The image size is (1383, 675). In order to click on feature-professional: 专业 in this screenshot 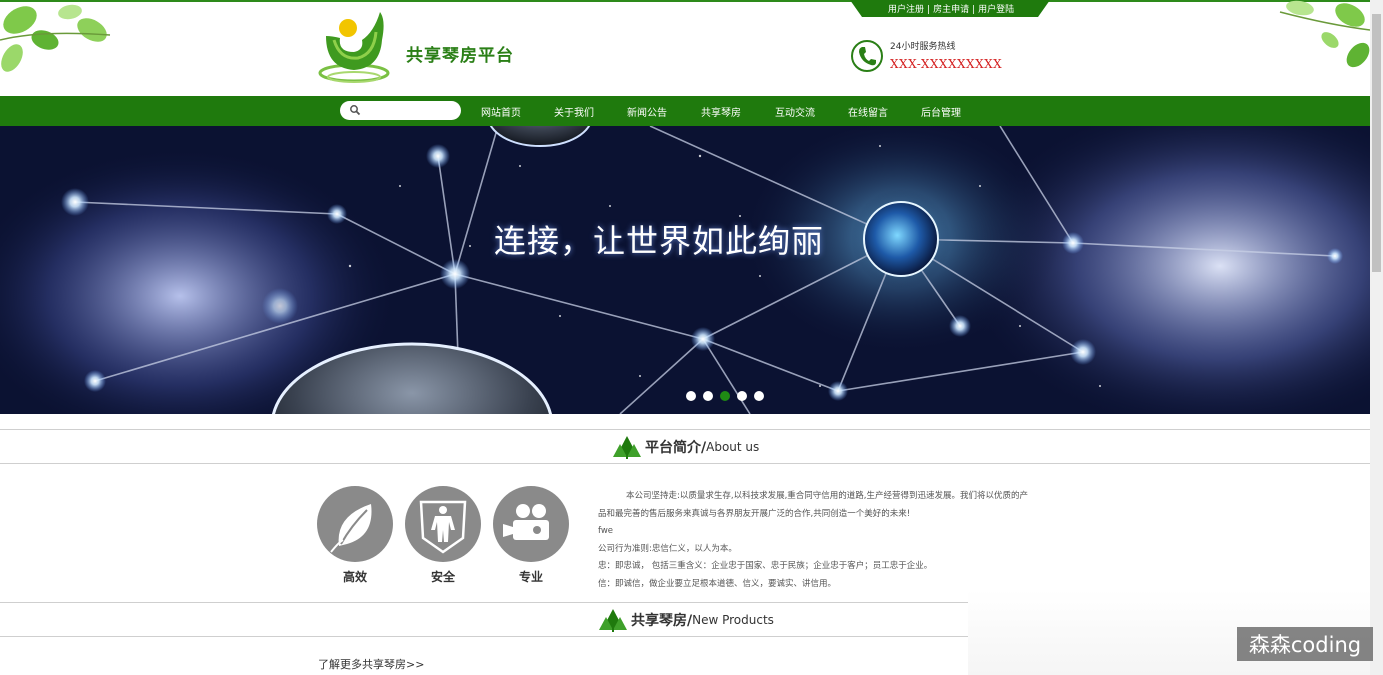, I will do `click(531, 535)`.